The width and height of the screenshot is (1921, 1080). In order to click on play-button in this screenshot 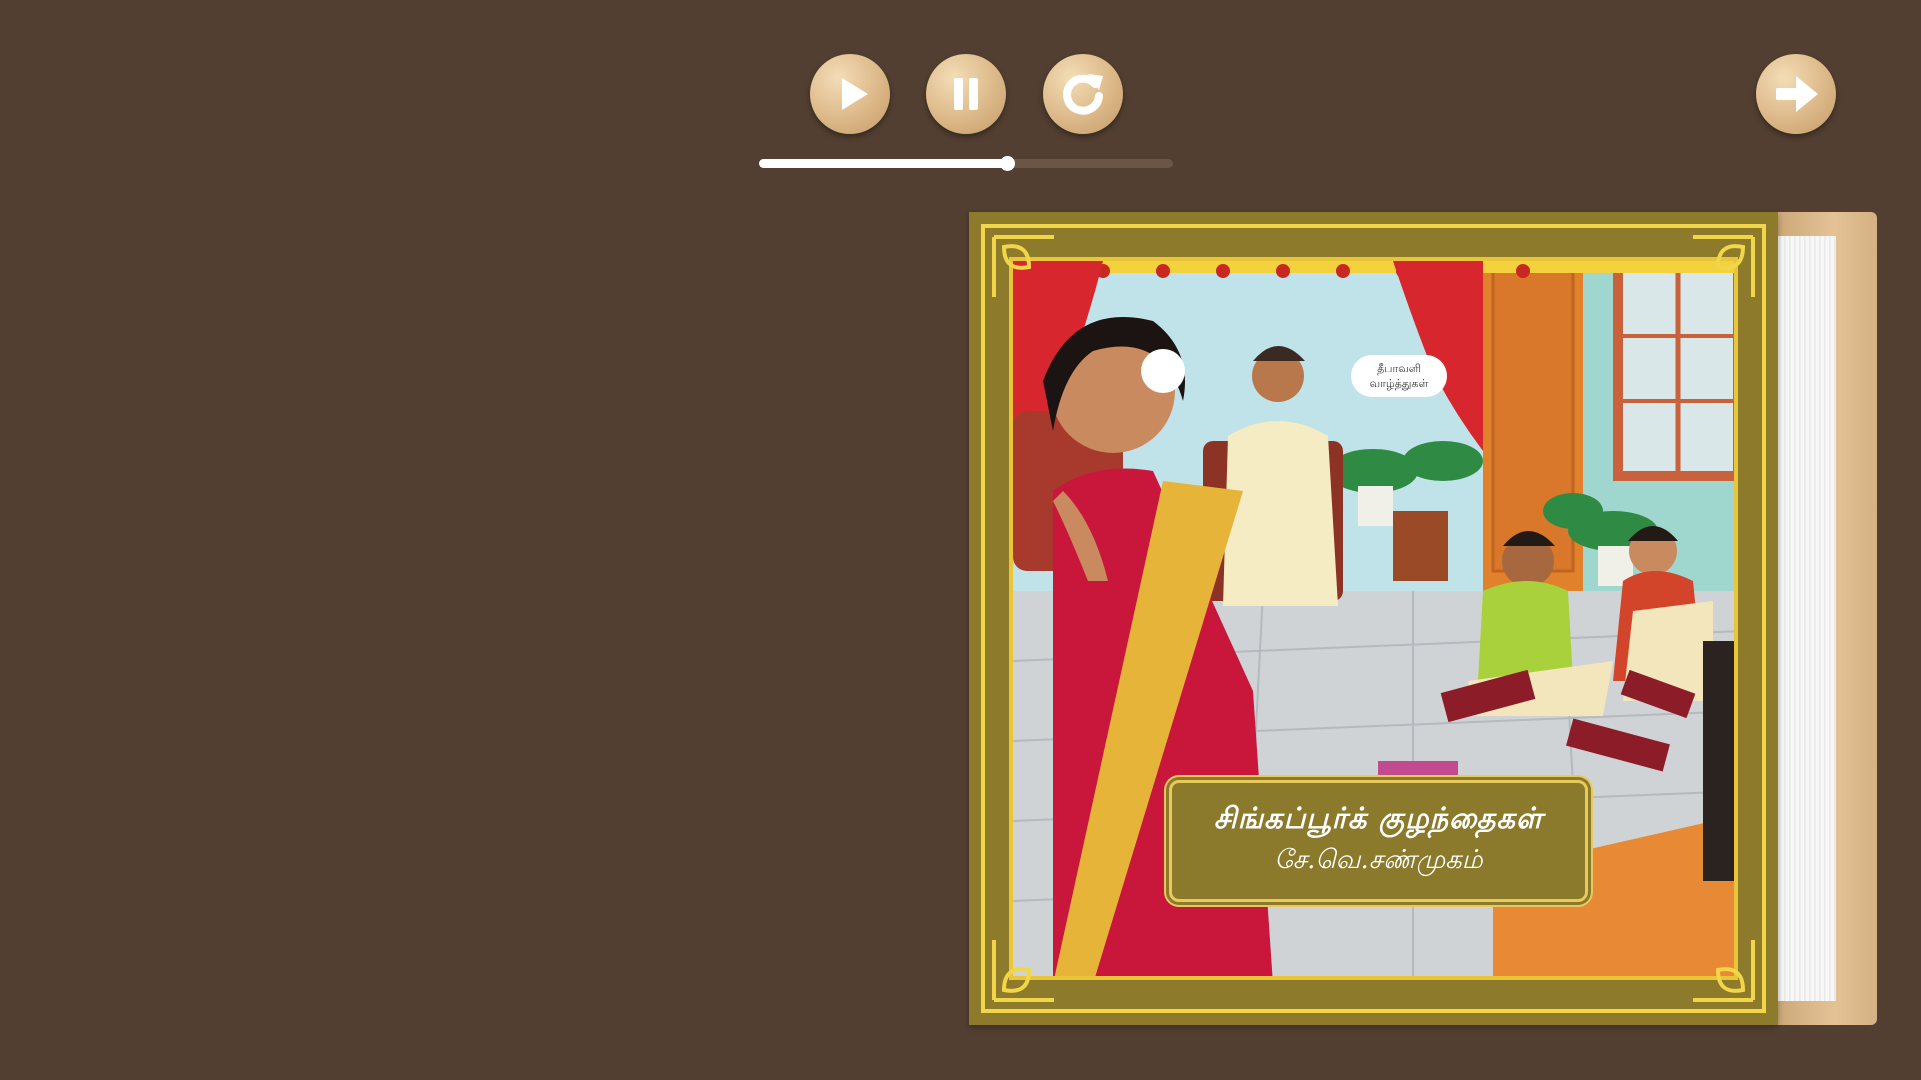, I will do `click(850, 94)`.